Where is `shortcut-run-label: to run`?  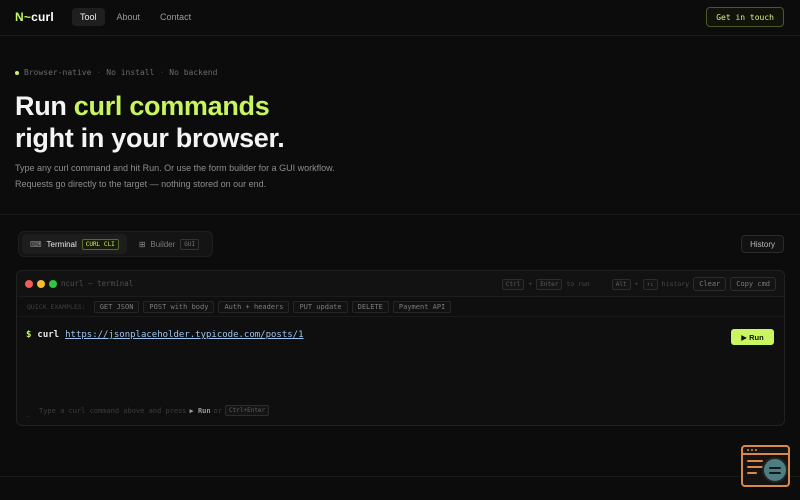 shortcut-run-label: to run is located at coordinates (578, 284).